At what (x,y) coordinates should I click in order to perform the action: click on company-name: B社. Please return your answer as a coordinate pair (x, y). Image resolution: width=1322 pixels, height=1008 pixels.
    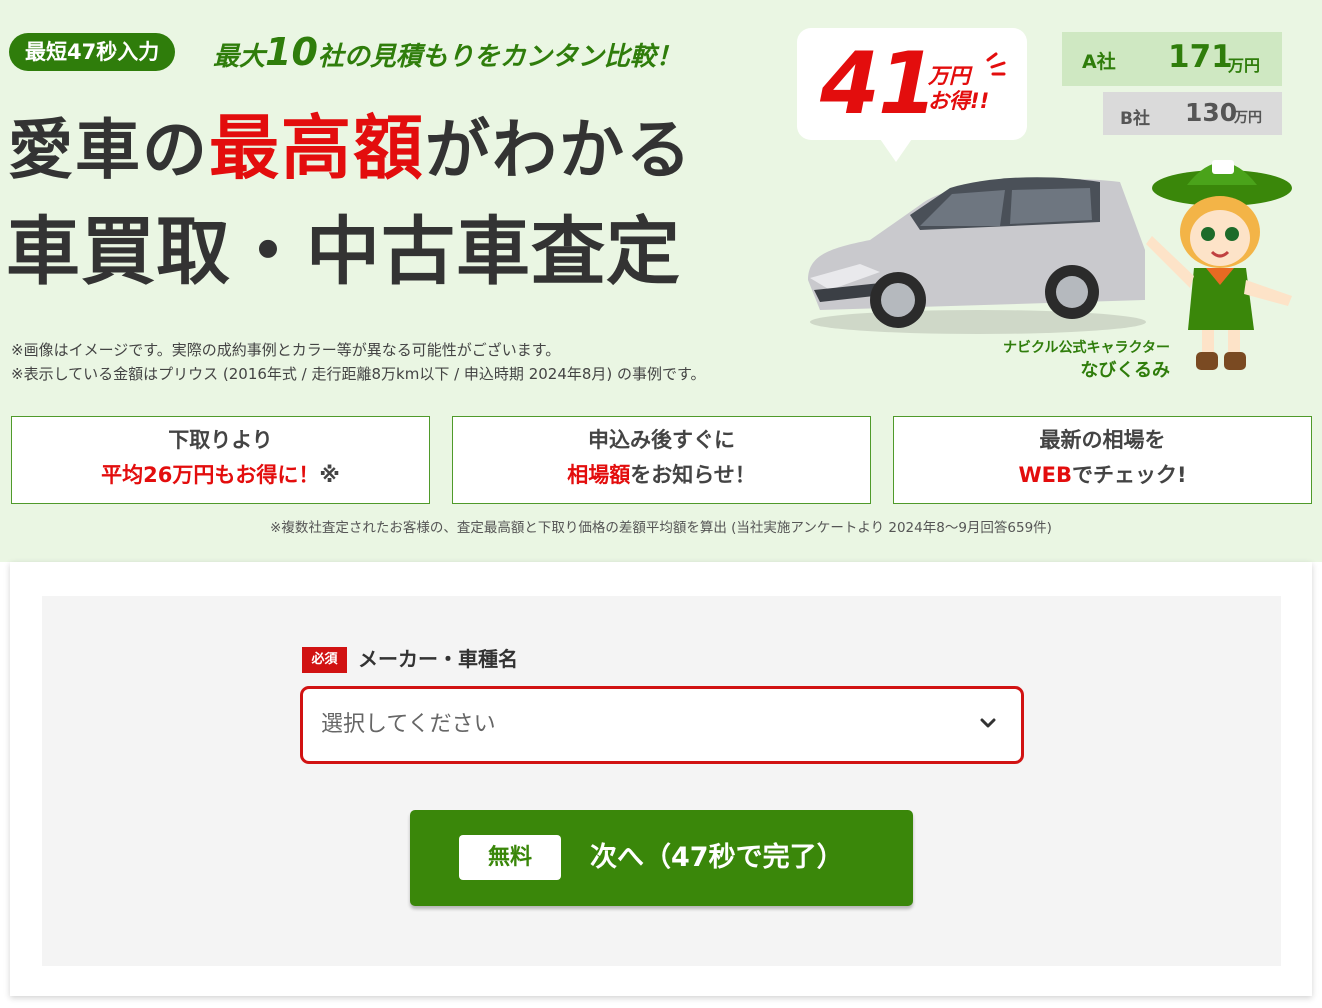
    Looking at the image, I should click on (1135, 119).